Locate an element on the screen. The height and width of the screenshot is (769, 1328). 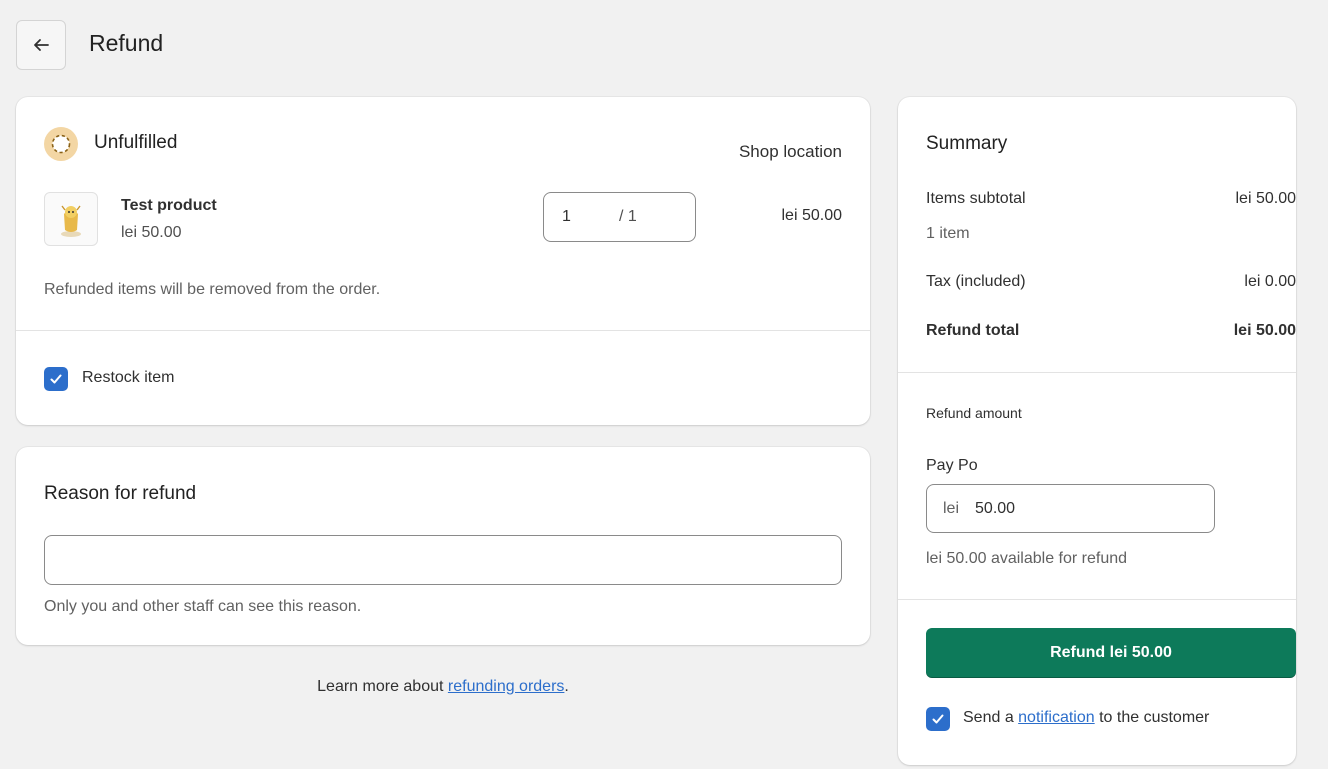
available-for-refund-note: lei 50.00 available for refund is located at coordinates (1027, 558).